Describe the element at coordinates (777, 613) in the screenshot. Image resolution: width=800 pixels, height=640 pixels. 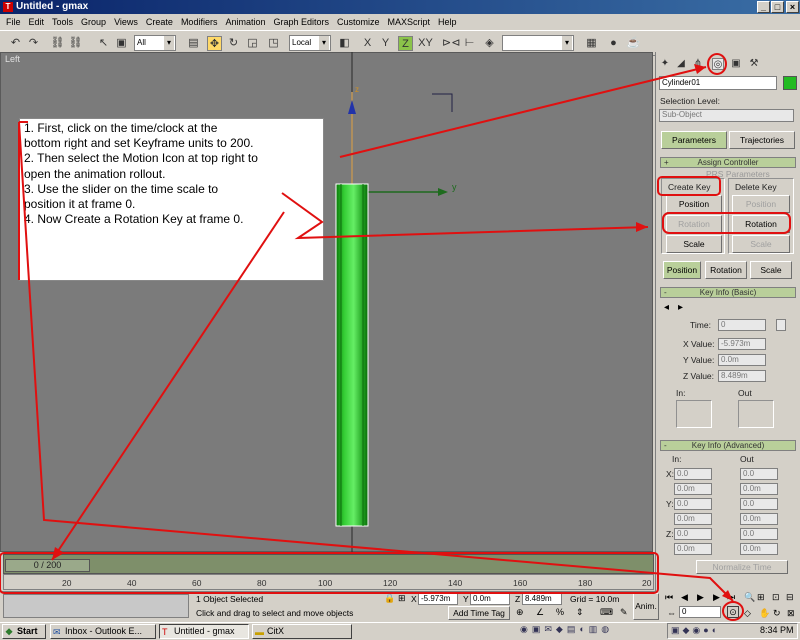
I see `arc-rotate-icon: ↻` at that location.